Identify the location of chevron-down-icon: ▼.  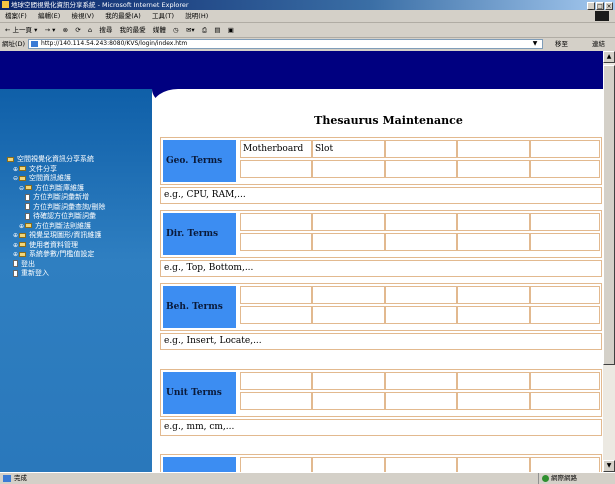
(535, 44).